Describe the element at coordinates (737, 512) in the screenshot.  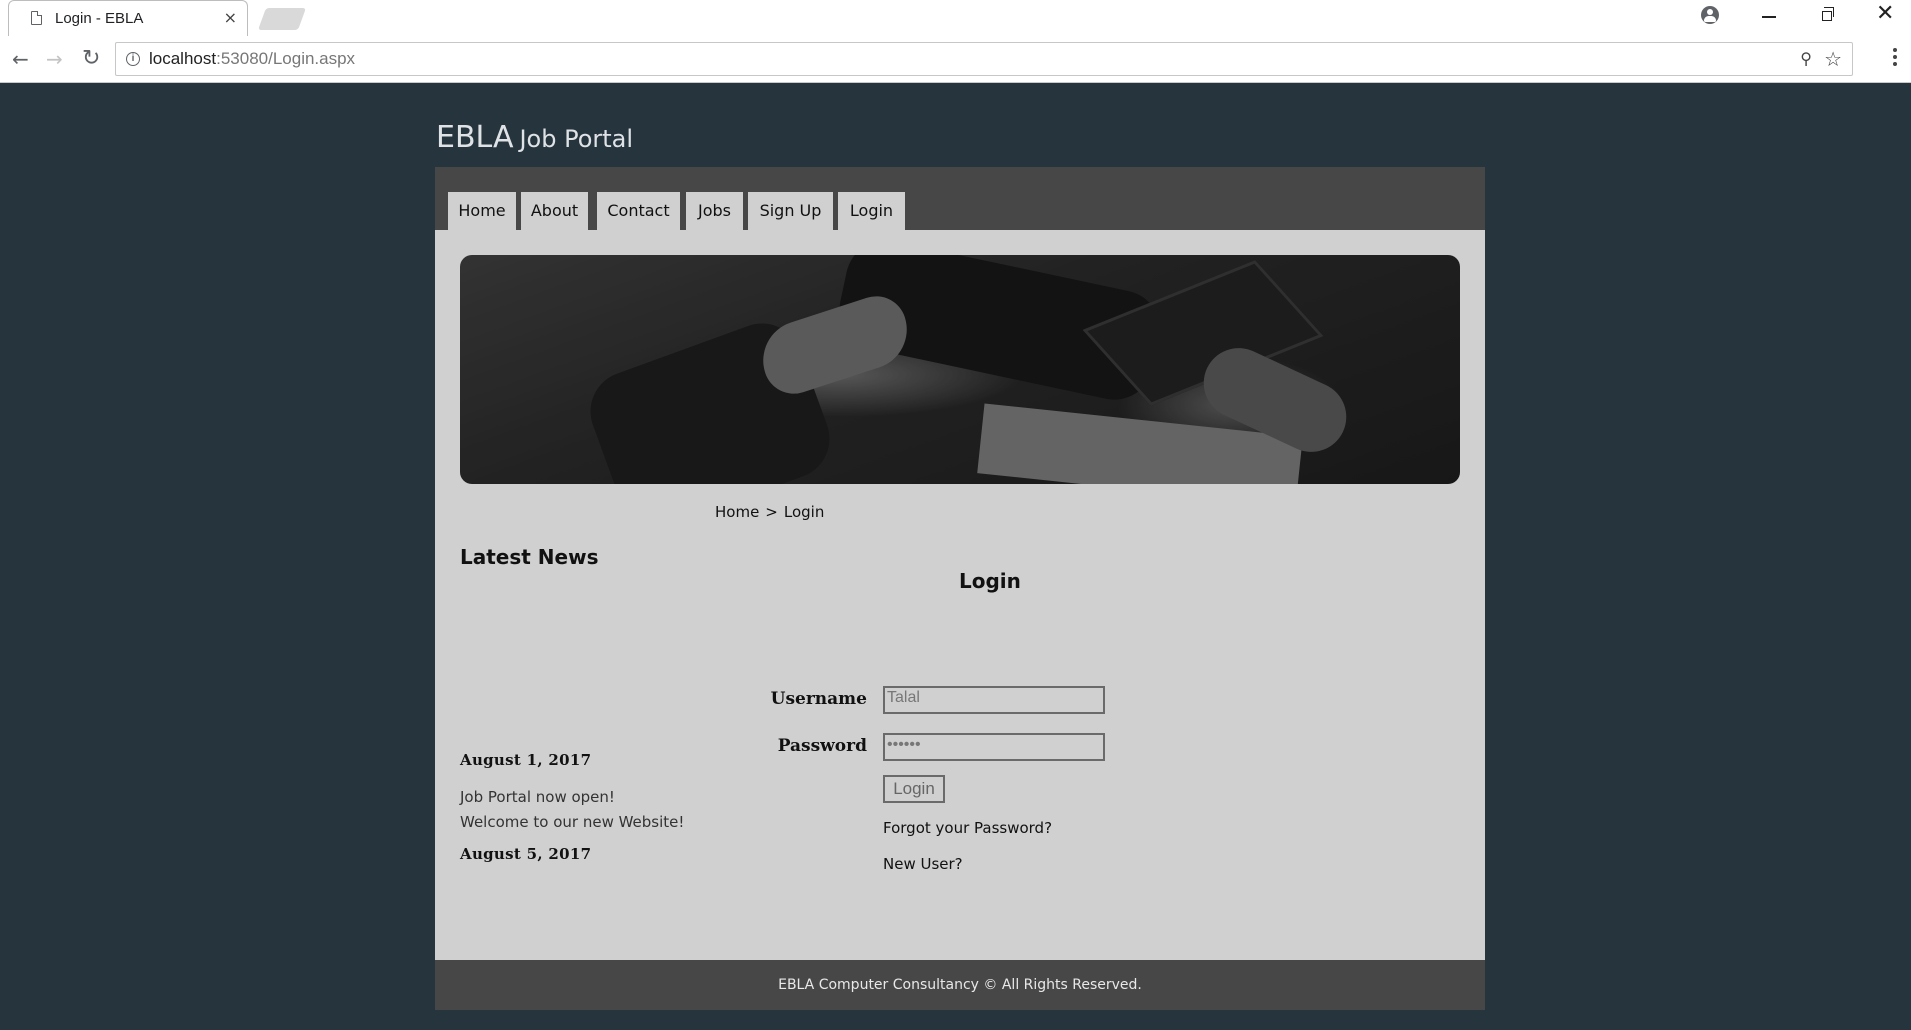
I see `breadcrumb-home: Home` at that location.